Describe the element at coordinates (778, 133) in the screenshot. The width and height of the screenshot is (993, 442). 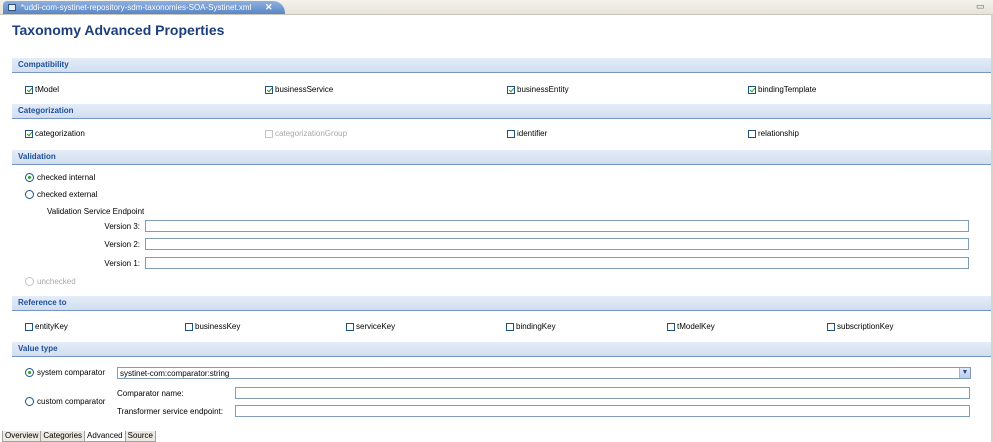
I see `checkbox-label: relationship` at that location.